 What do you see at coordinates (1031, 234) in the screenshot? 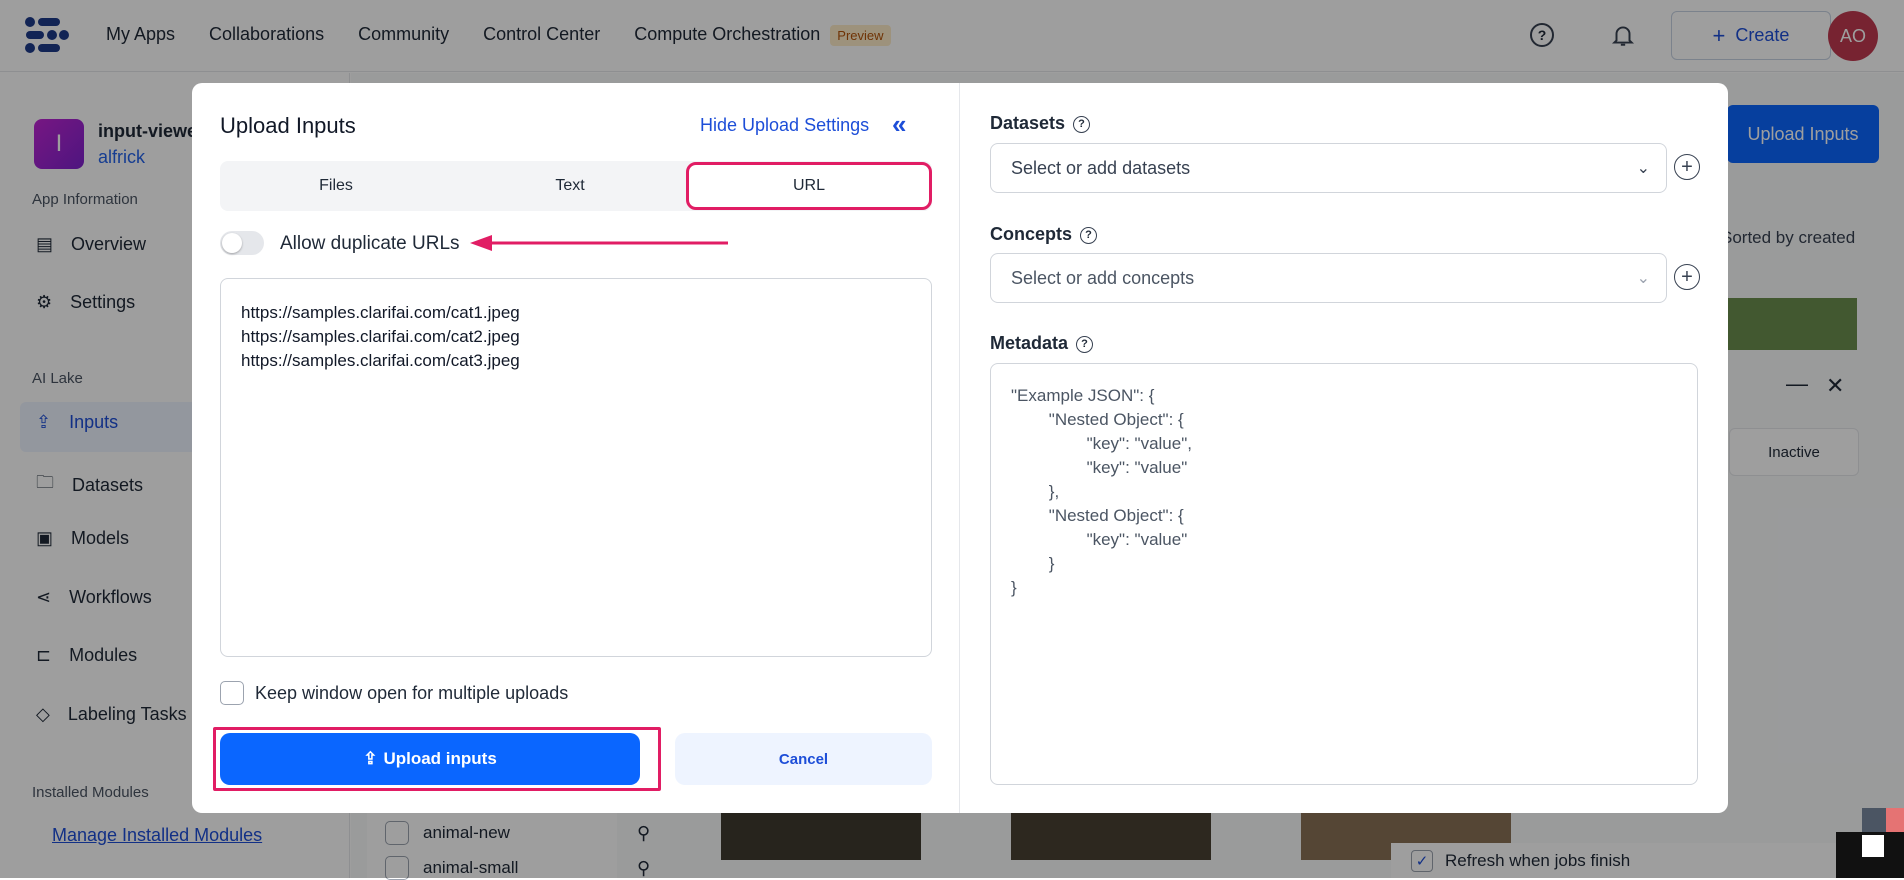
I see `concepts-label-text: Concepts` at bounding box center [1031, 234].